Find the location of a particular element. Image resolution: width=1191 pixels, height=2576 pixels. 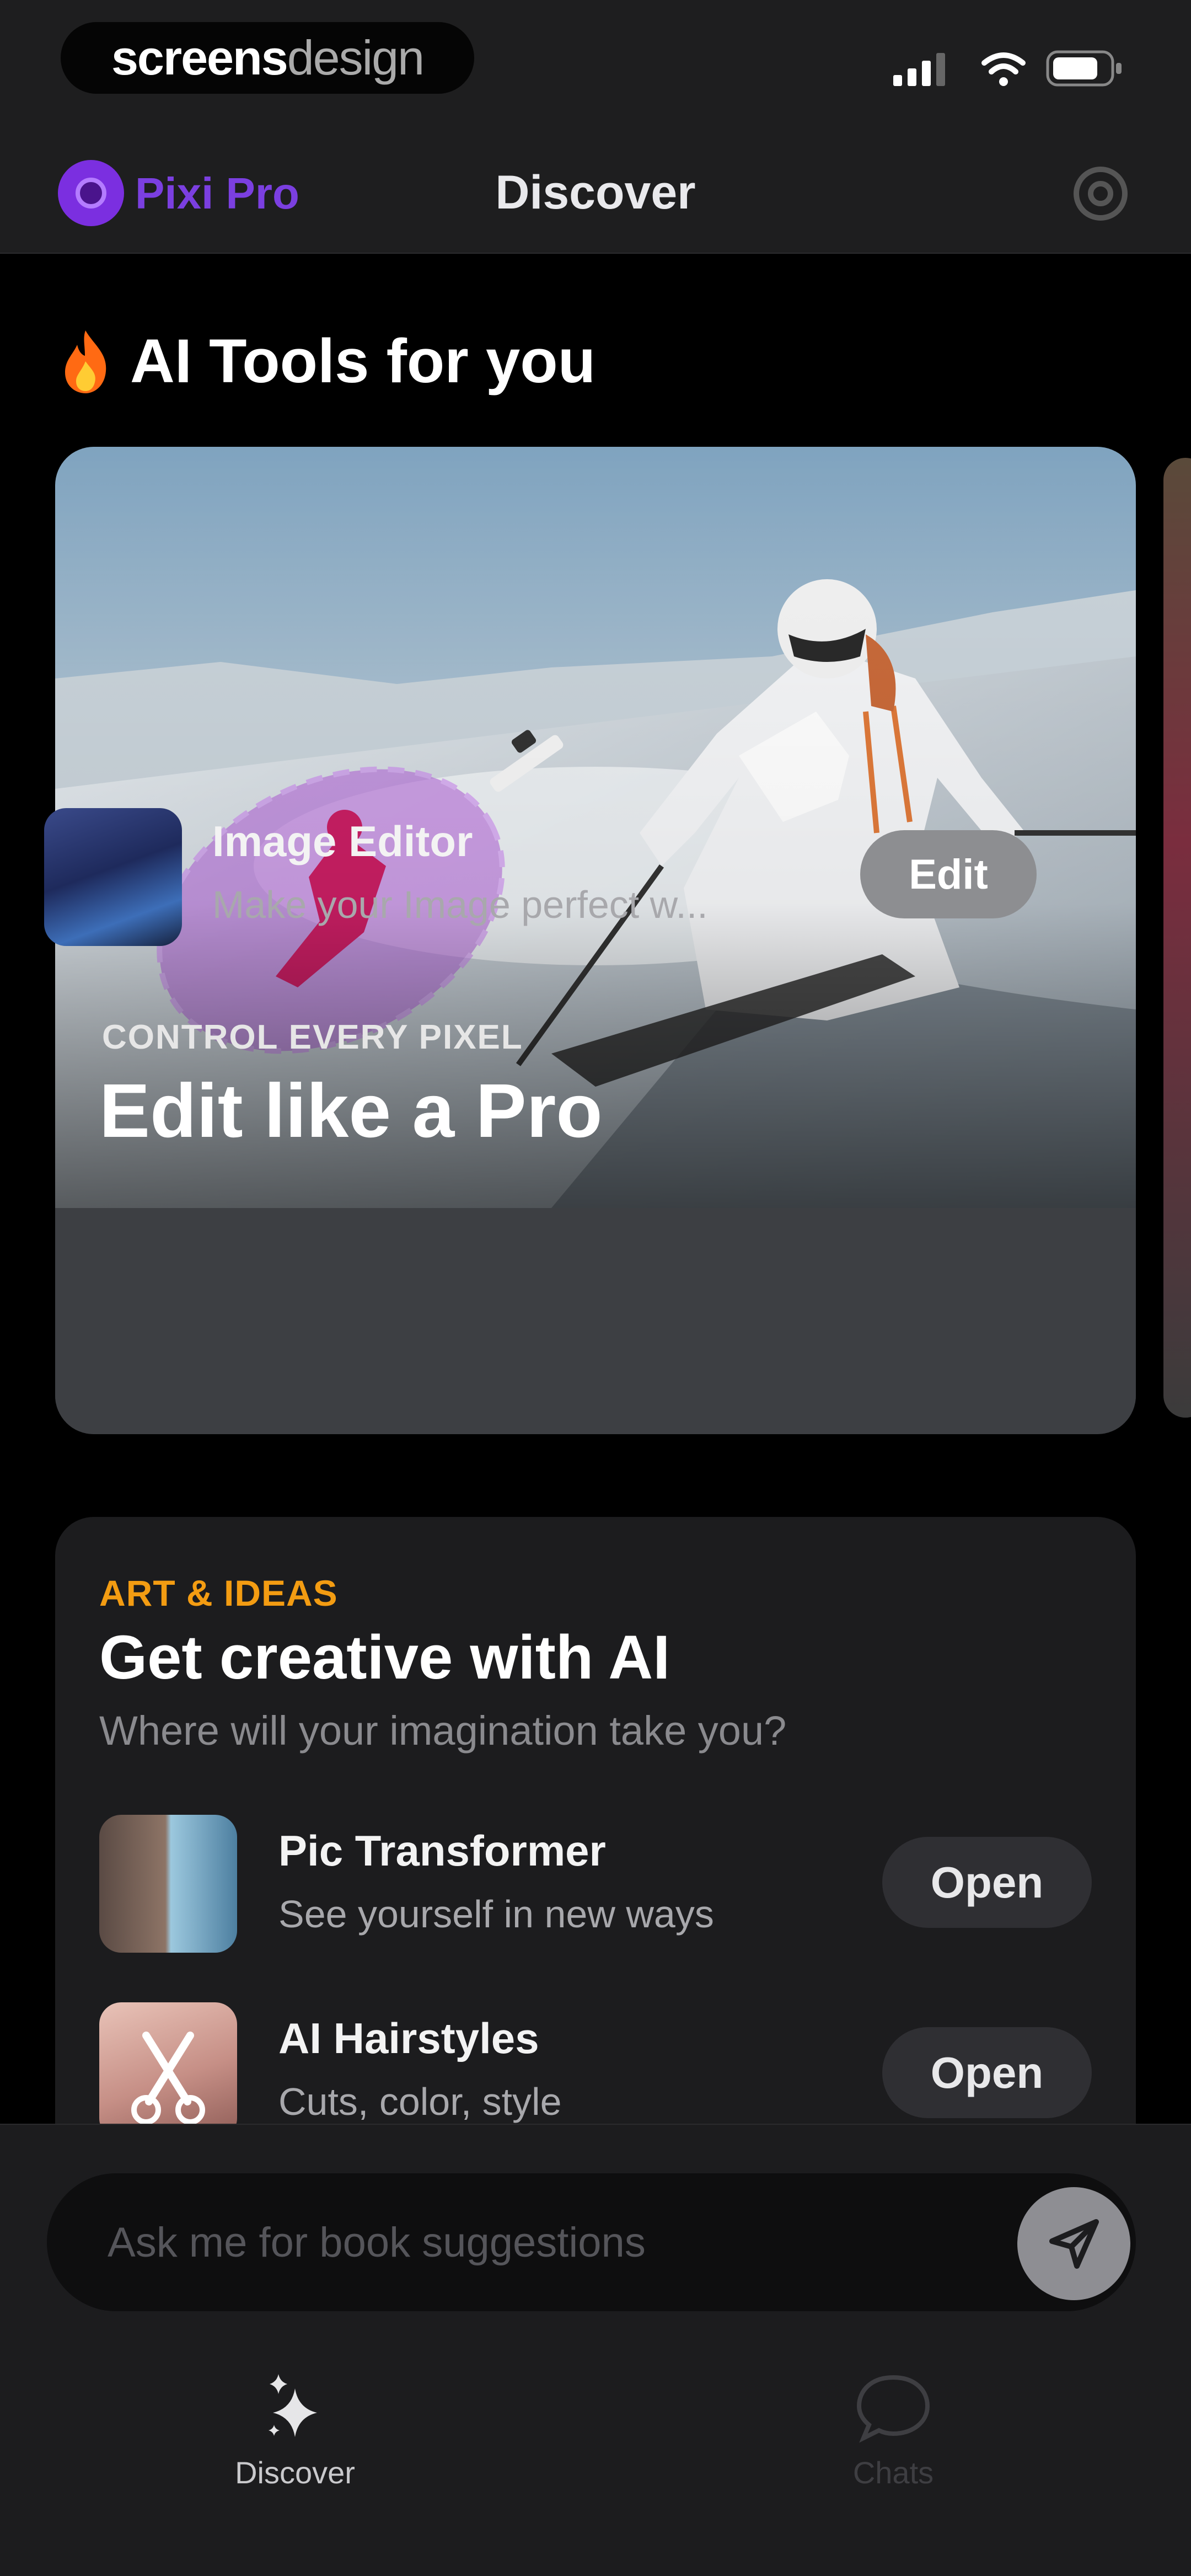

wifi-icon is located at coordinates (1004, 69).